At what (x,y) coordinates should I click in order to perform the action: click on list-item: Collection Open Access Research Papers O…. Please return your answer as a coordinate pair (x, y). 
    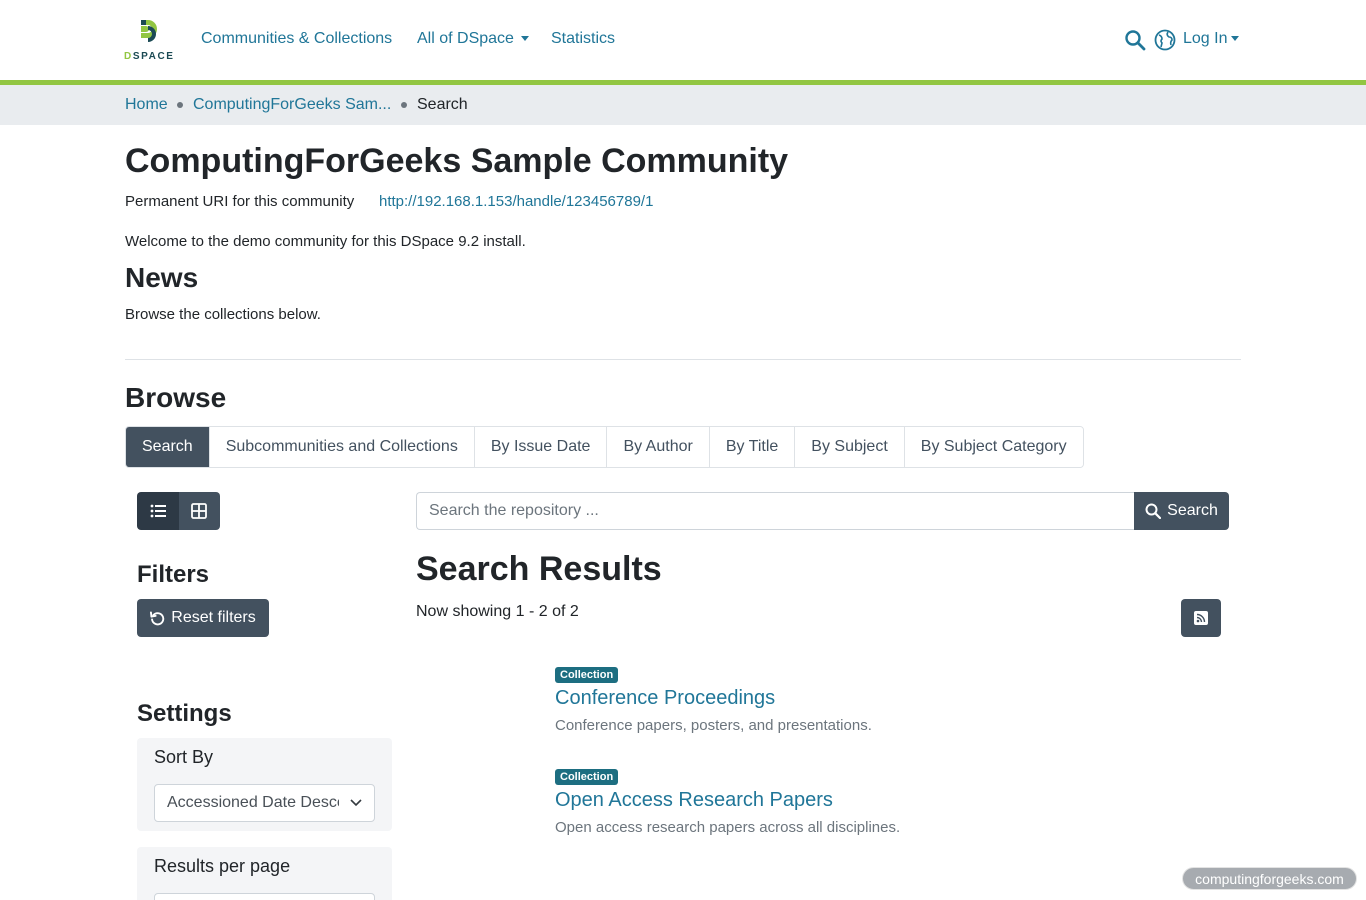
    Looking at the image, I should click on (727, 801).